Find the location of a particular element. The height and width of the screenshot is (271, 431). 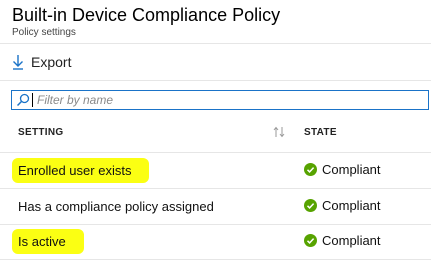

export-button: Export is located at coordinates (41, 62).